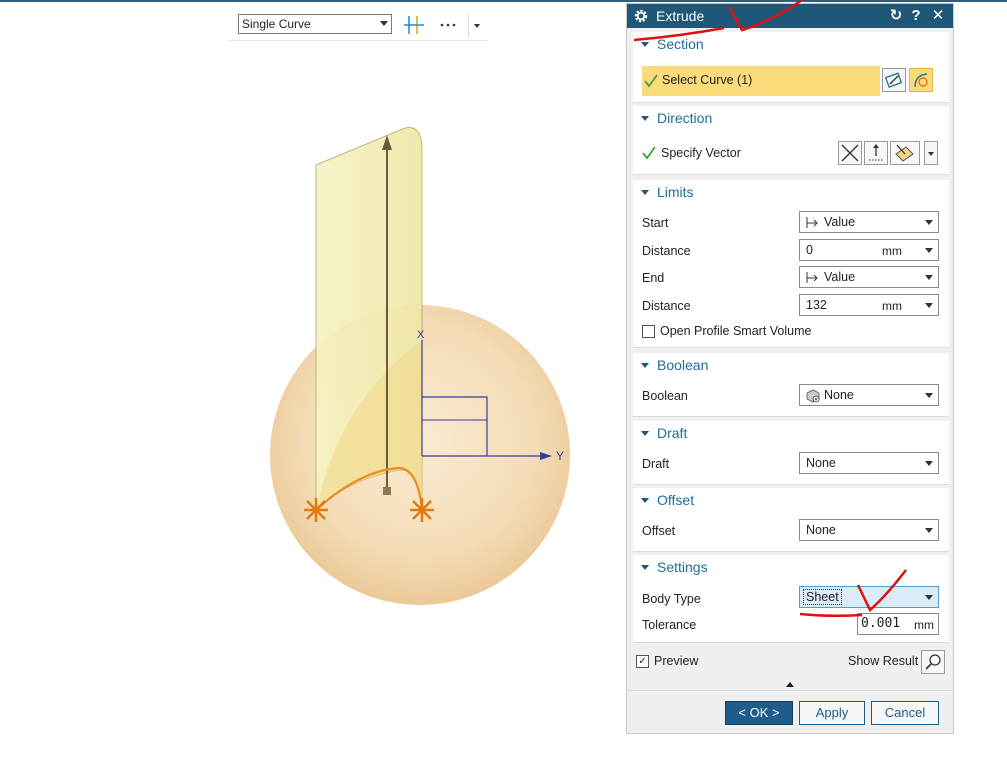  Describe the element at coordinates (676, 500) in the screenshot. I see `offset-title: Offset` at that location.